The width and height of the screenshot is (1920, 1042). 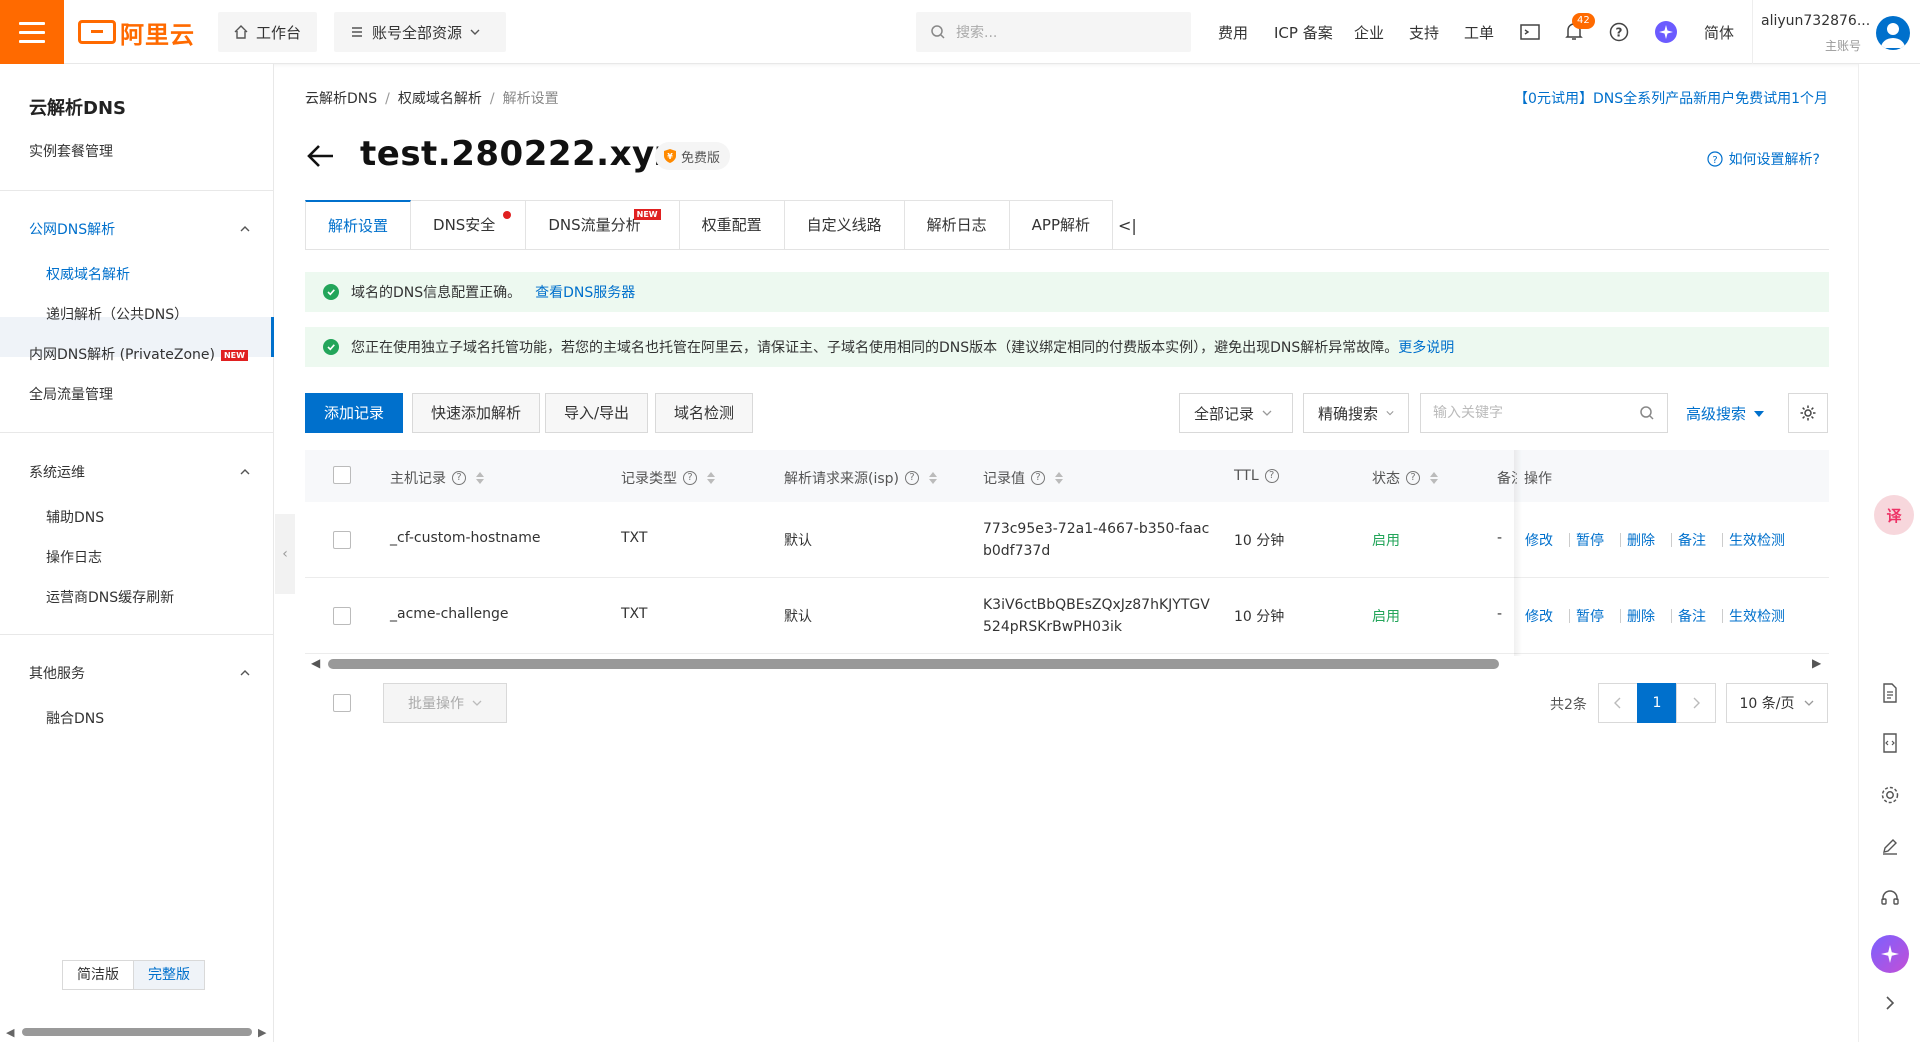 I want to click on import-export-button: 导入/导出, so click(x=597, y=413).